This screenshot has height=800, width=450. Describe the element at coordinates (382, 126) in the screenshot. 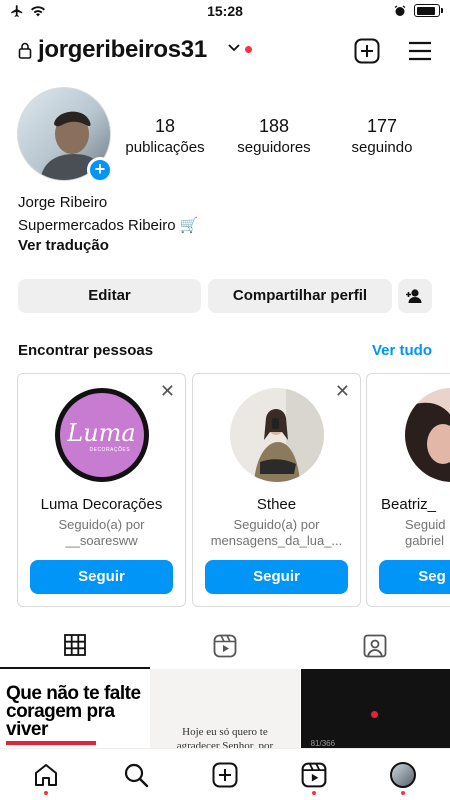

I see `following-count: 177` at that location.